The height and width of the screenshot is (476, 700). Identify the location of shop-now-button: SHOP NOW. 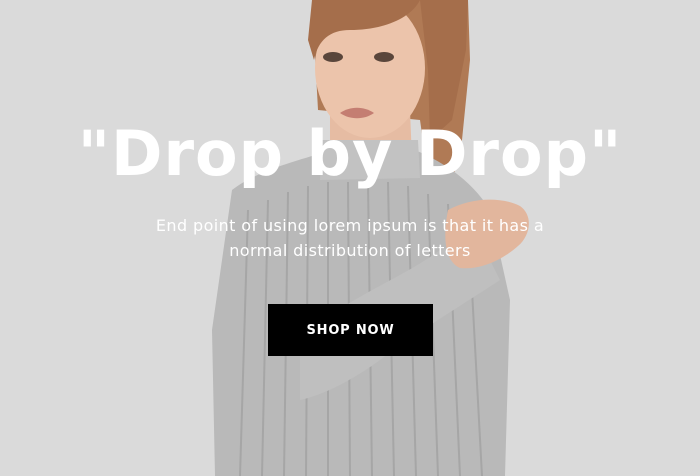
(350, 330).